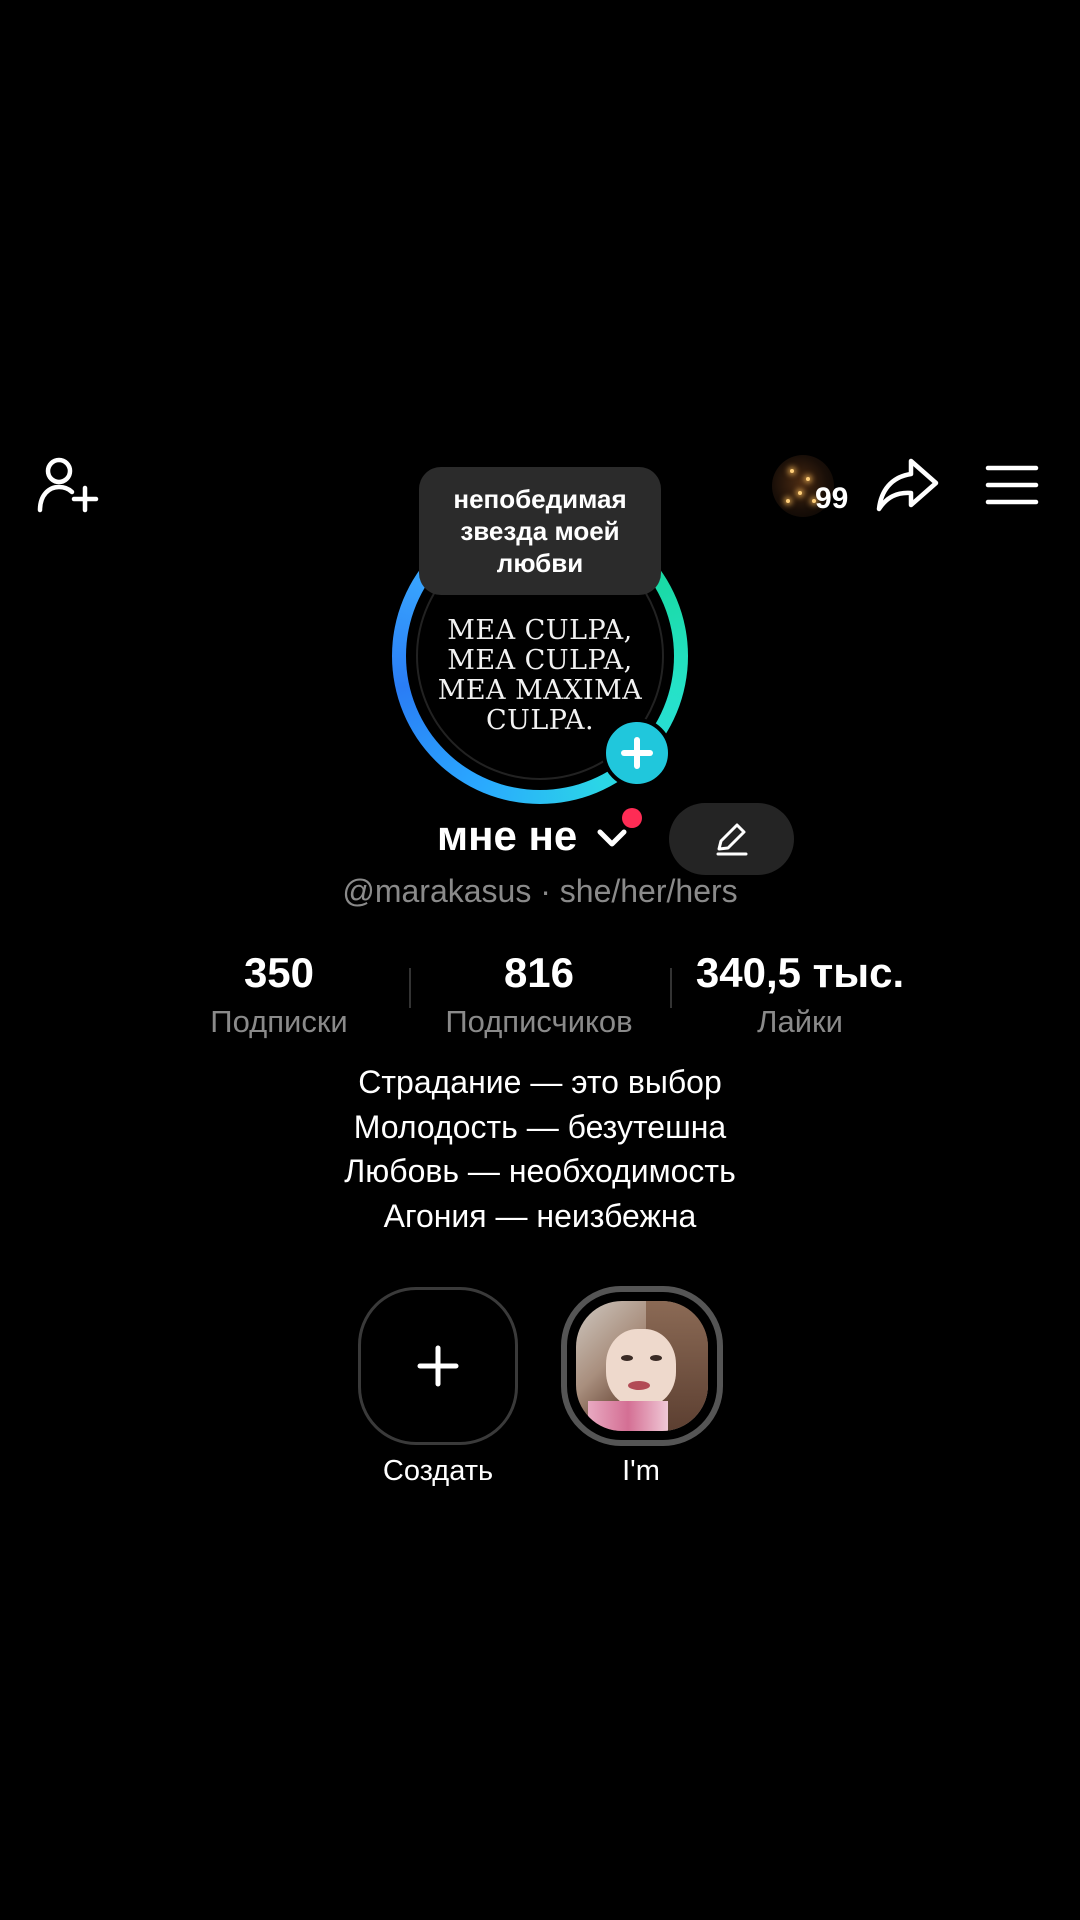  I want to click on following-count: 350, so click(279, 972).